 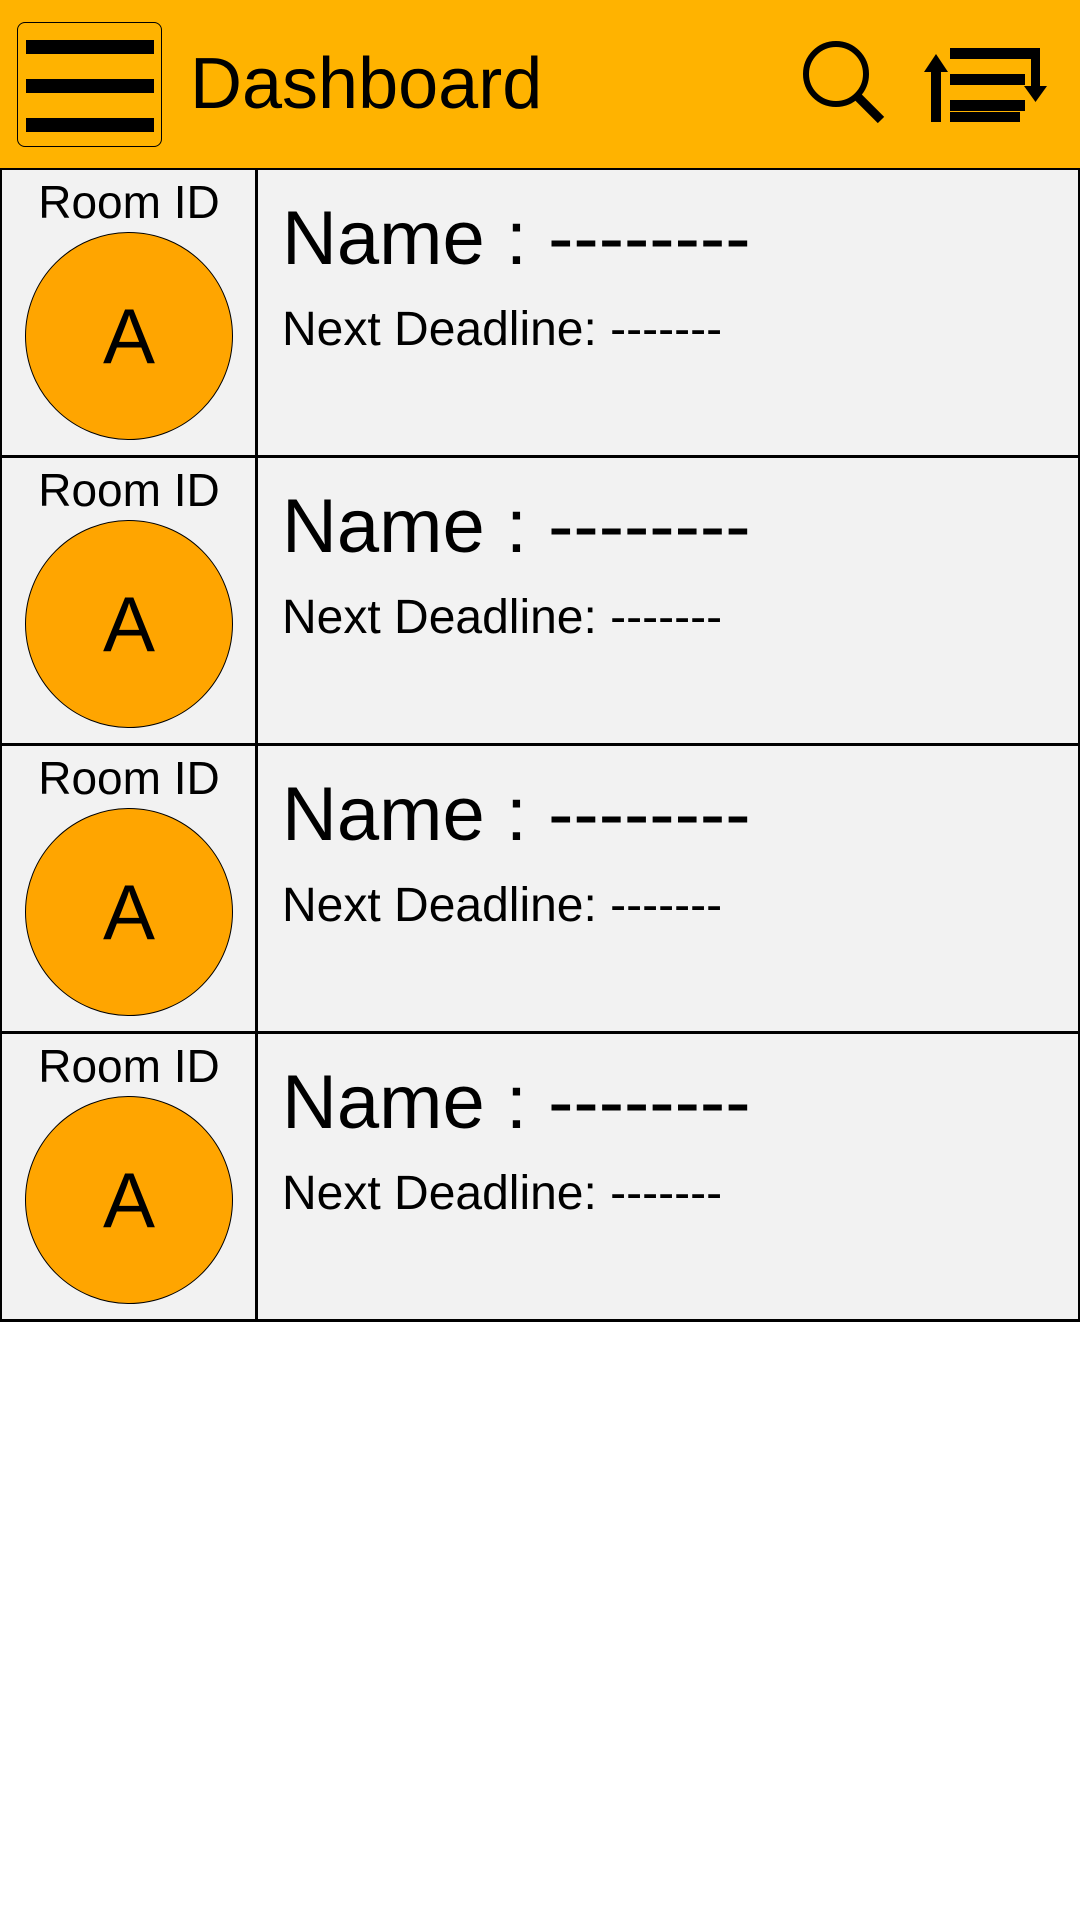 What do you see at coordinates (366, 84) in the screenshot?
I see `page-title: Dashboard` at bounding box center [366, 84].